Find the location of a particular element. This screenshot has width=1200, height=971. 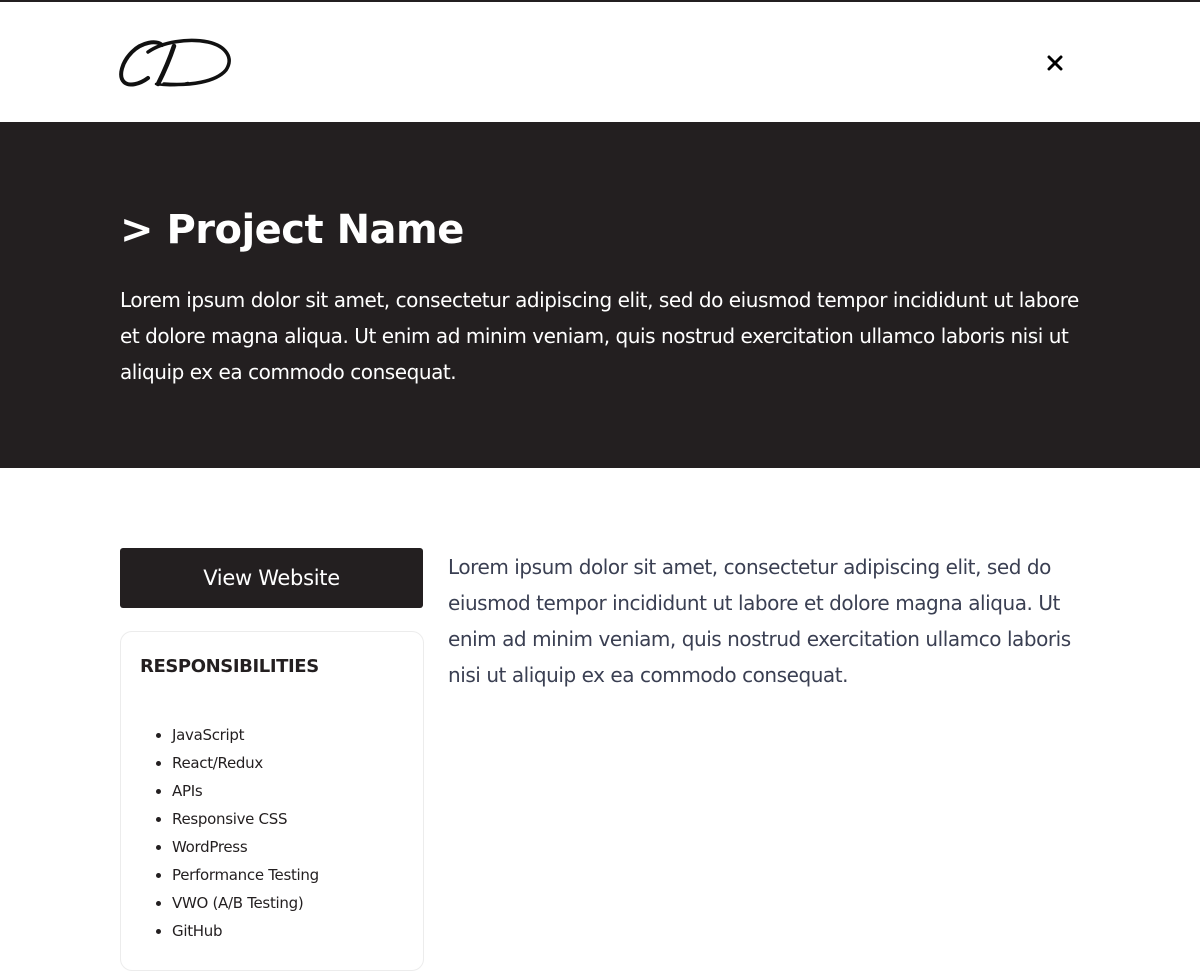

close-button is located at coordinates (1055, 63).